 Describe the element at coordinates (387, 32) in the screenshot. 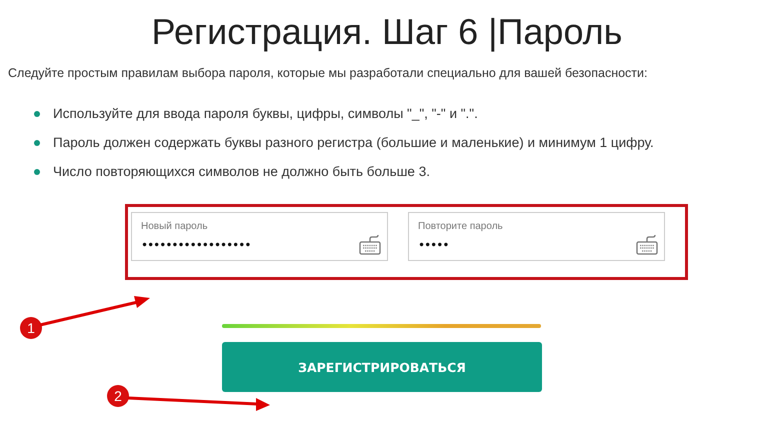

I see `page-title: Регистрация. Шаг 6 |Пароль` at that location.